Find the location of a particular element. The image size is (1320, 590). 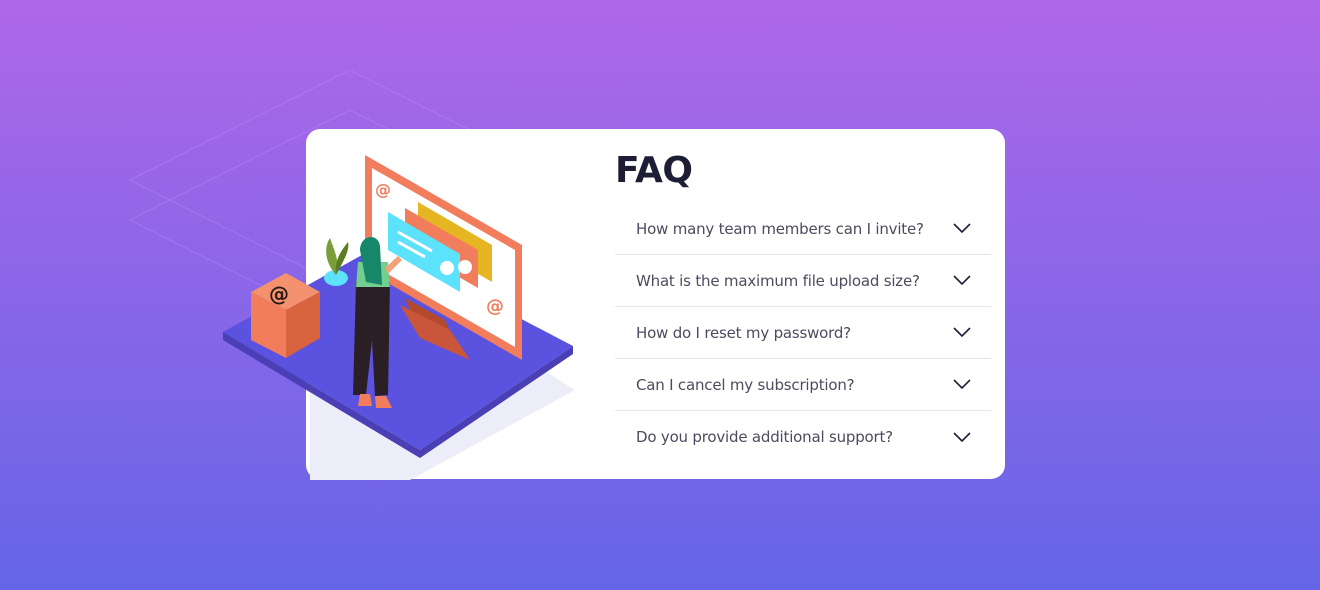

faq-item: Can I cancel my subscription? is located at coordinates (803, 385).